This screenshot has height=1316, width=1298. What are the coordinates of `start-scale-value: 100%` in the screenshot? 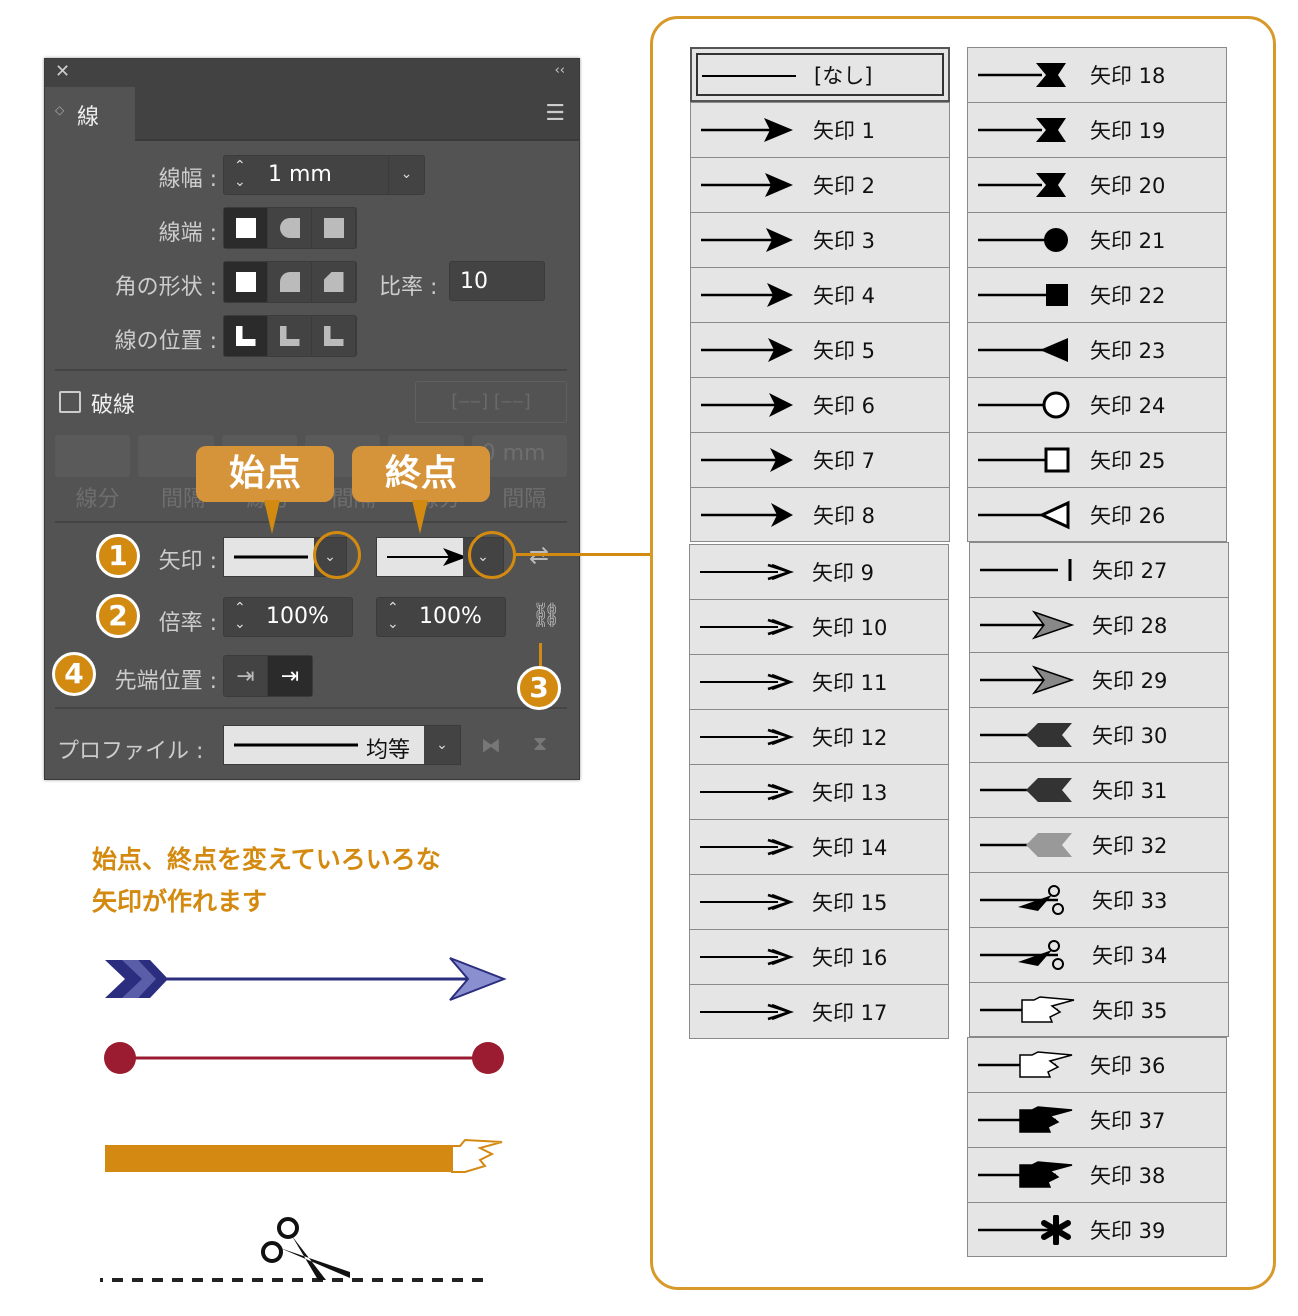 It's located at (297, 616).